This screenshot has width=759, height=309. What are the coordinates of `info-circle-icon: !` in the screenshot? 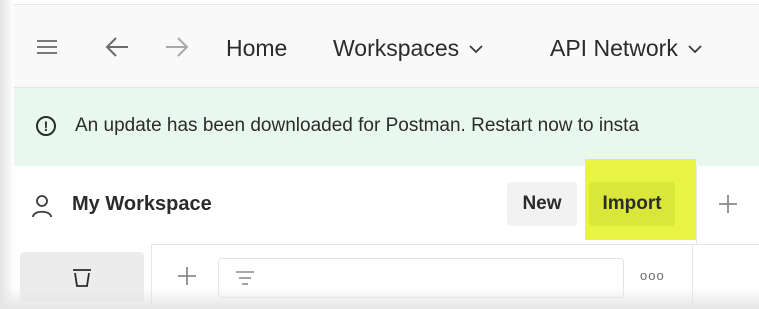 It's located at (46, 126).